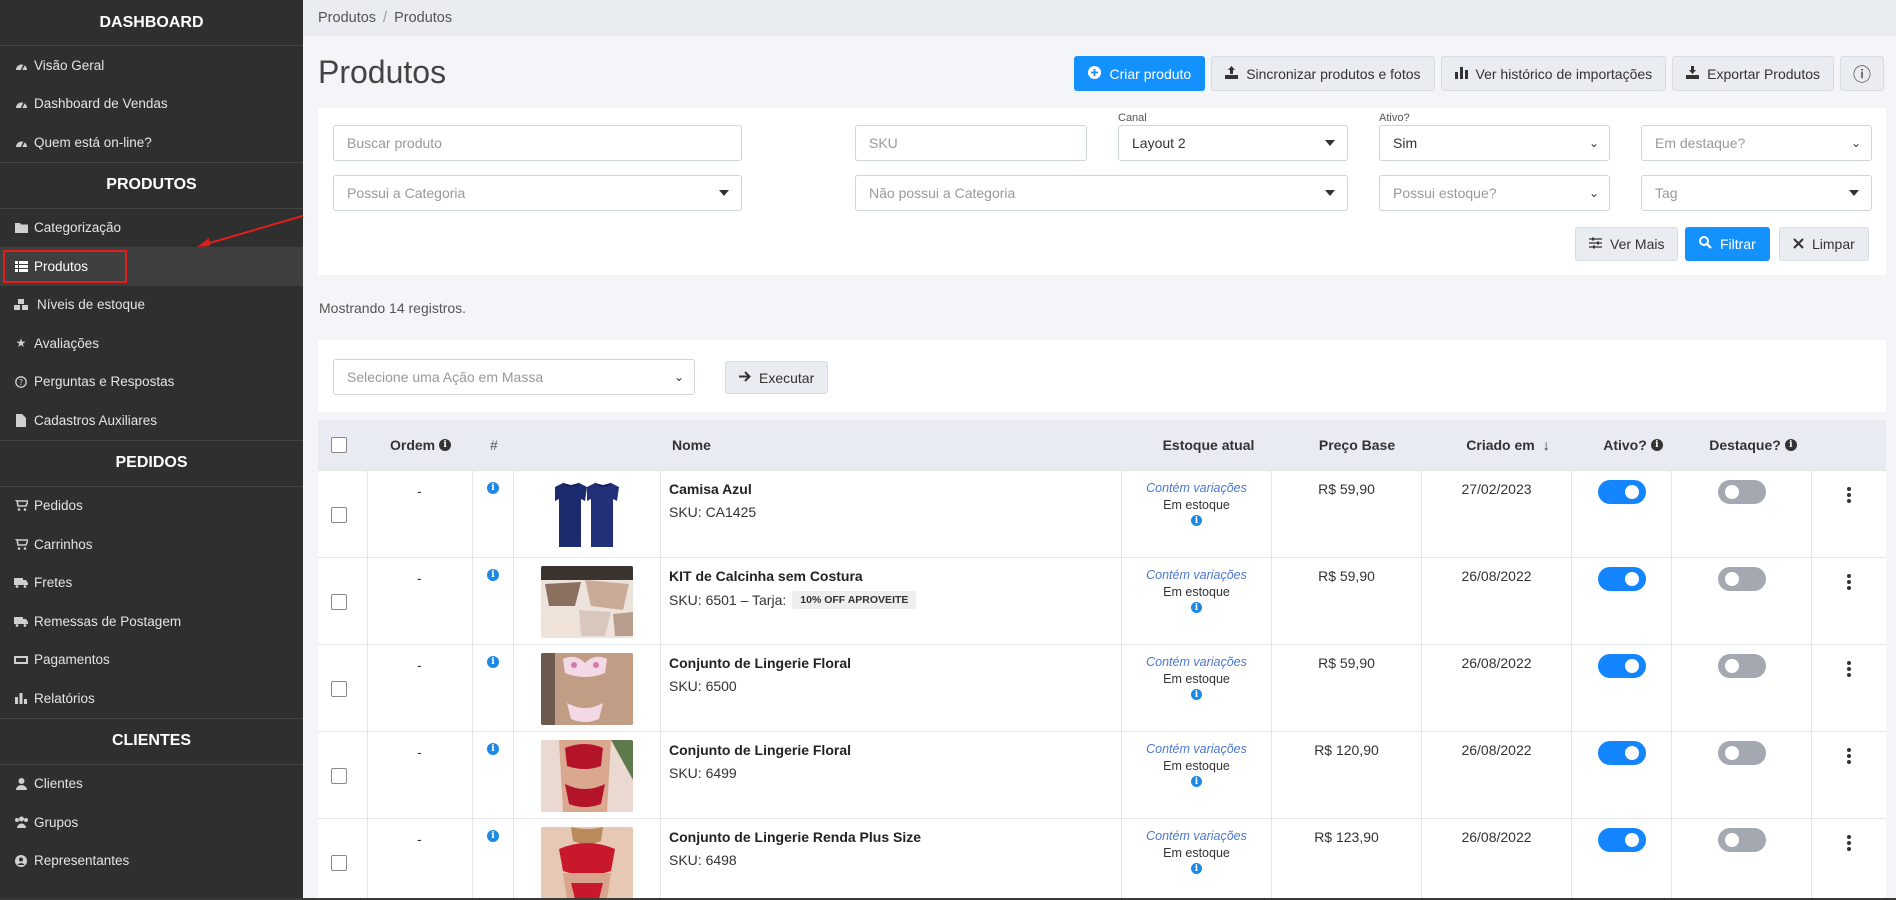 The image size is (1896, 900). Describe the element at coordinates (1756, 193) in the screenshot. I see `tag-select: Tag` at that location.